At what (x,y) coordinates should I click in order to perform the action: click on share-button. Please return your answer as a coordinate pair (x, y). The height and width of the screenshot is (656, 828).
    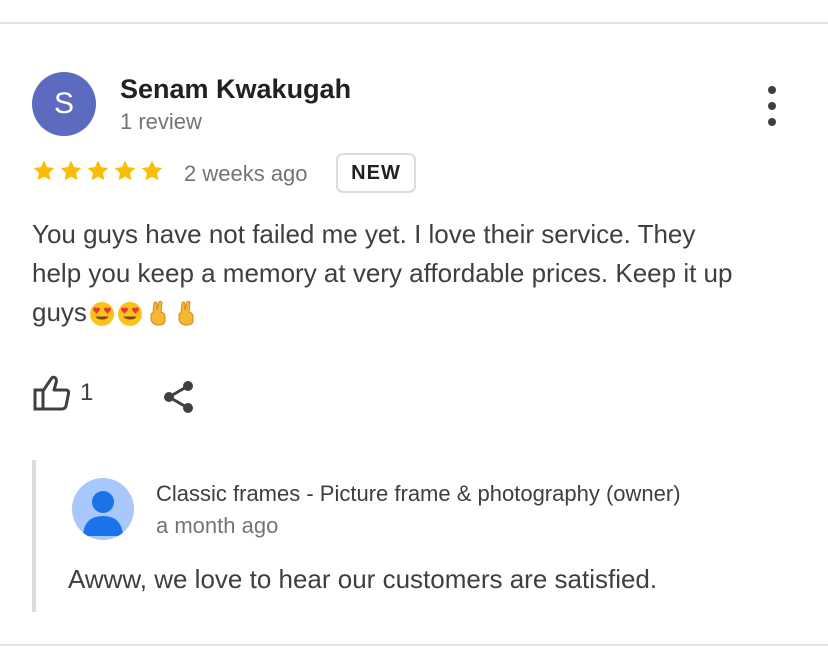
    Looking at the image, I should click on (179, 399).